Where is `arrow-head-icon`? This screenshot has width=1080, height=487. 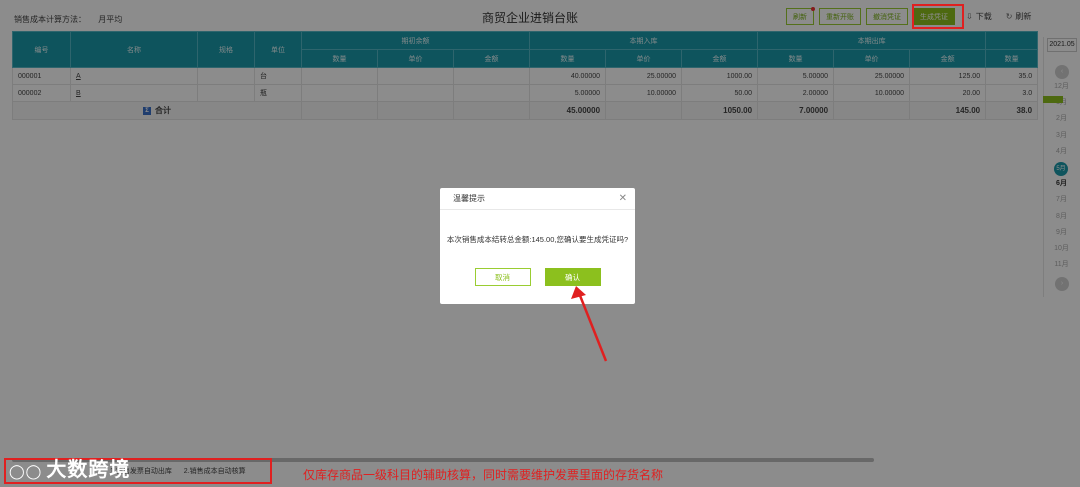
arrow-head-icon is located at coordinates (578, 292).